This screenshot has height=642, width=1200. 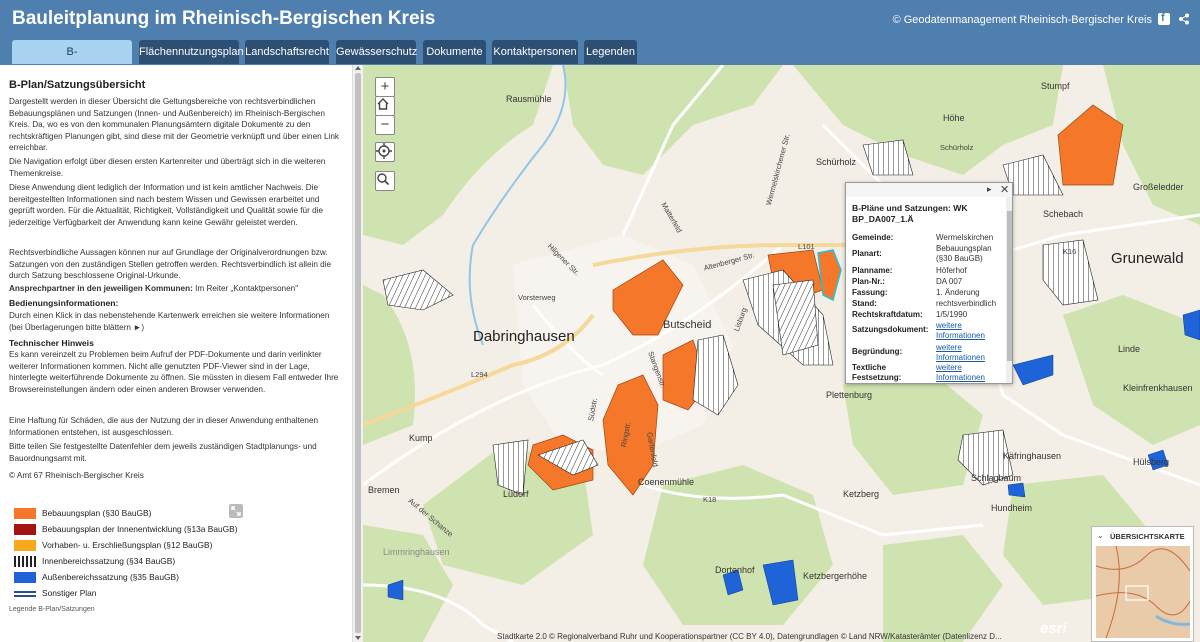 I want to click on map-label: Linde, so click(x=1129, y=349).